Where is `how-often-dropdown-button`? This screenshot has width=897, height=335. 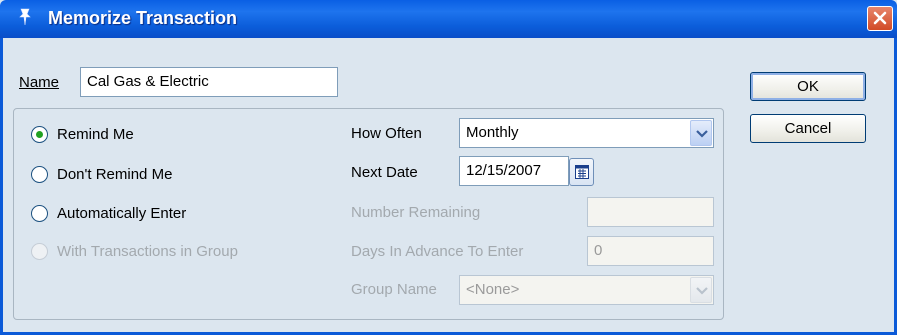 how-often-dropdown-button is located at coordinates (701, 133).